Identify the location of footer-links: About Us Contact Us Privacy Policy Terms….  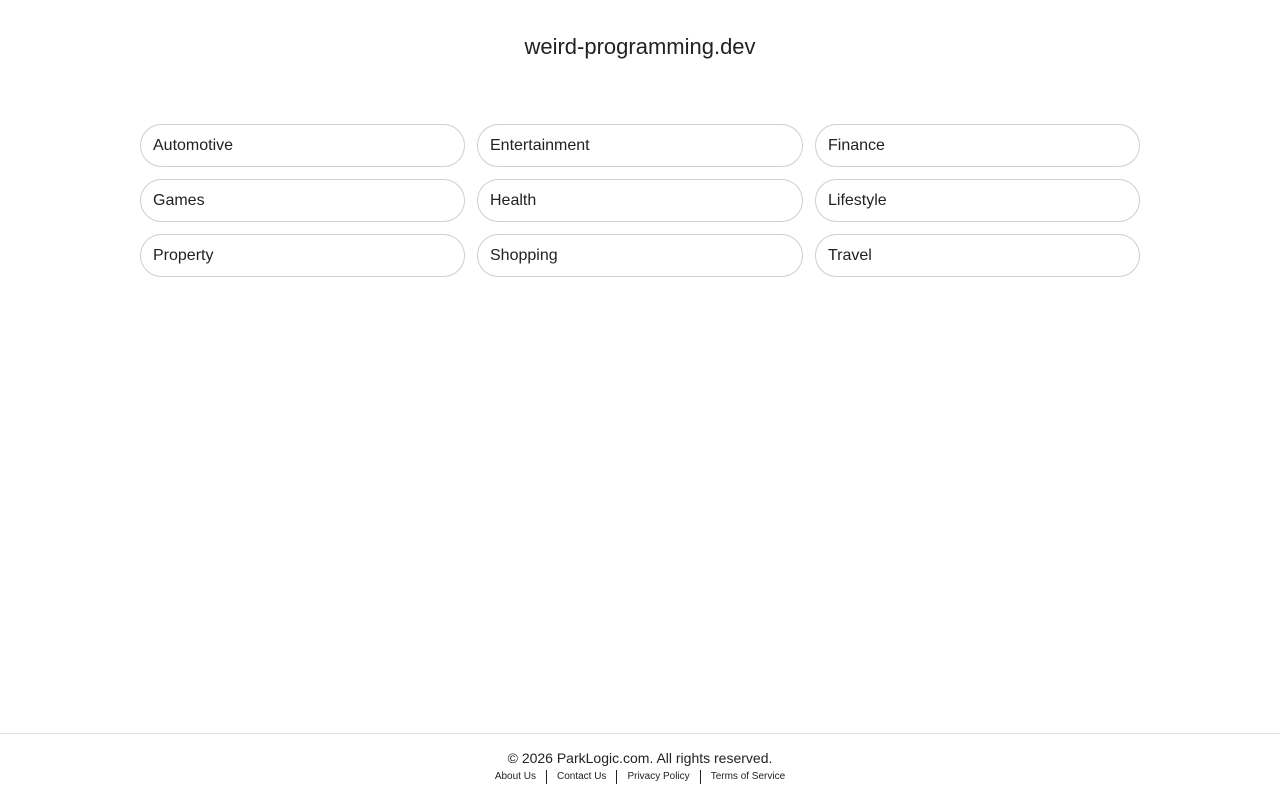
(640, 777).